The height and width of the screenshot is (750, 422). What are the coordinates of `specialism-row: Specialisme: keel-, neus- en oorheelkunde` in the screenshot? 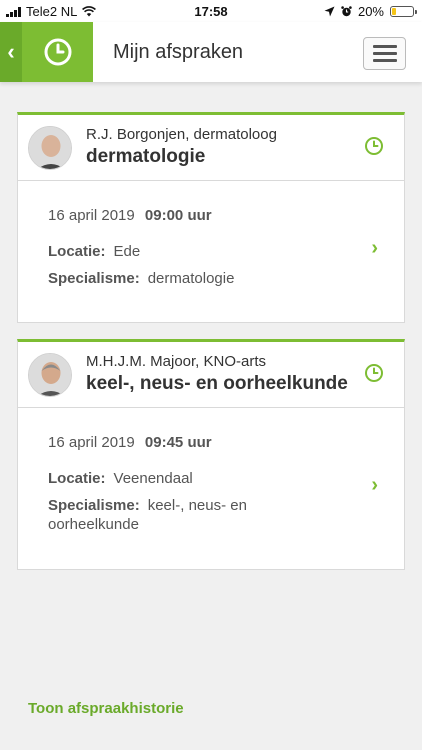 It's located at (211, 515).